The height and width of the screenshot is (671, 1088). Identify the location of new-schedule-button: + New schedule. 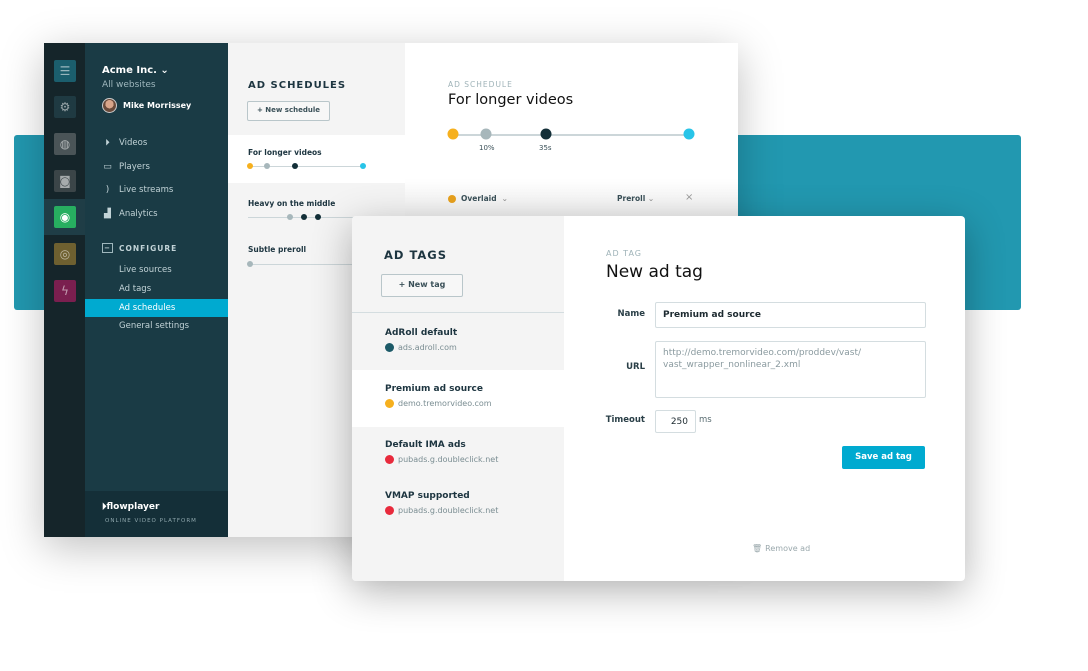
(288, 111).